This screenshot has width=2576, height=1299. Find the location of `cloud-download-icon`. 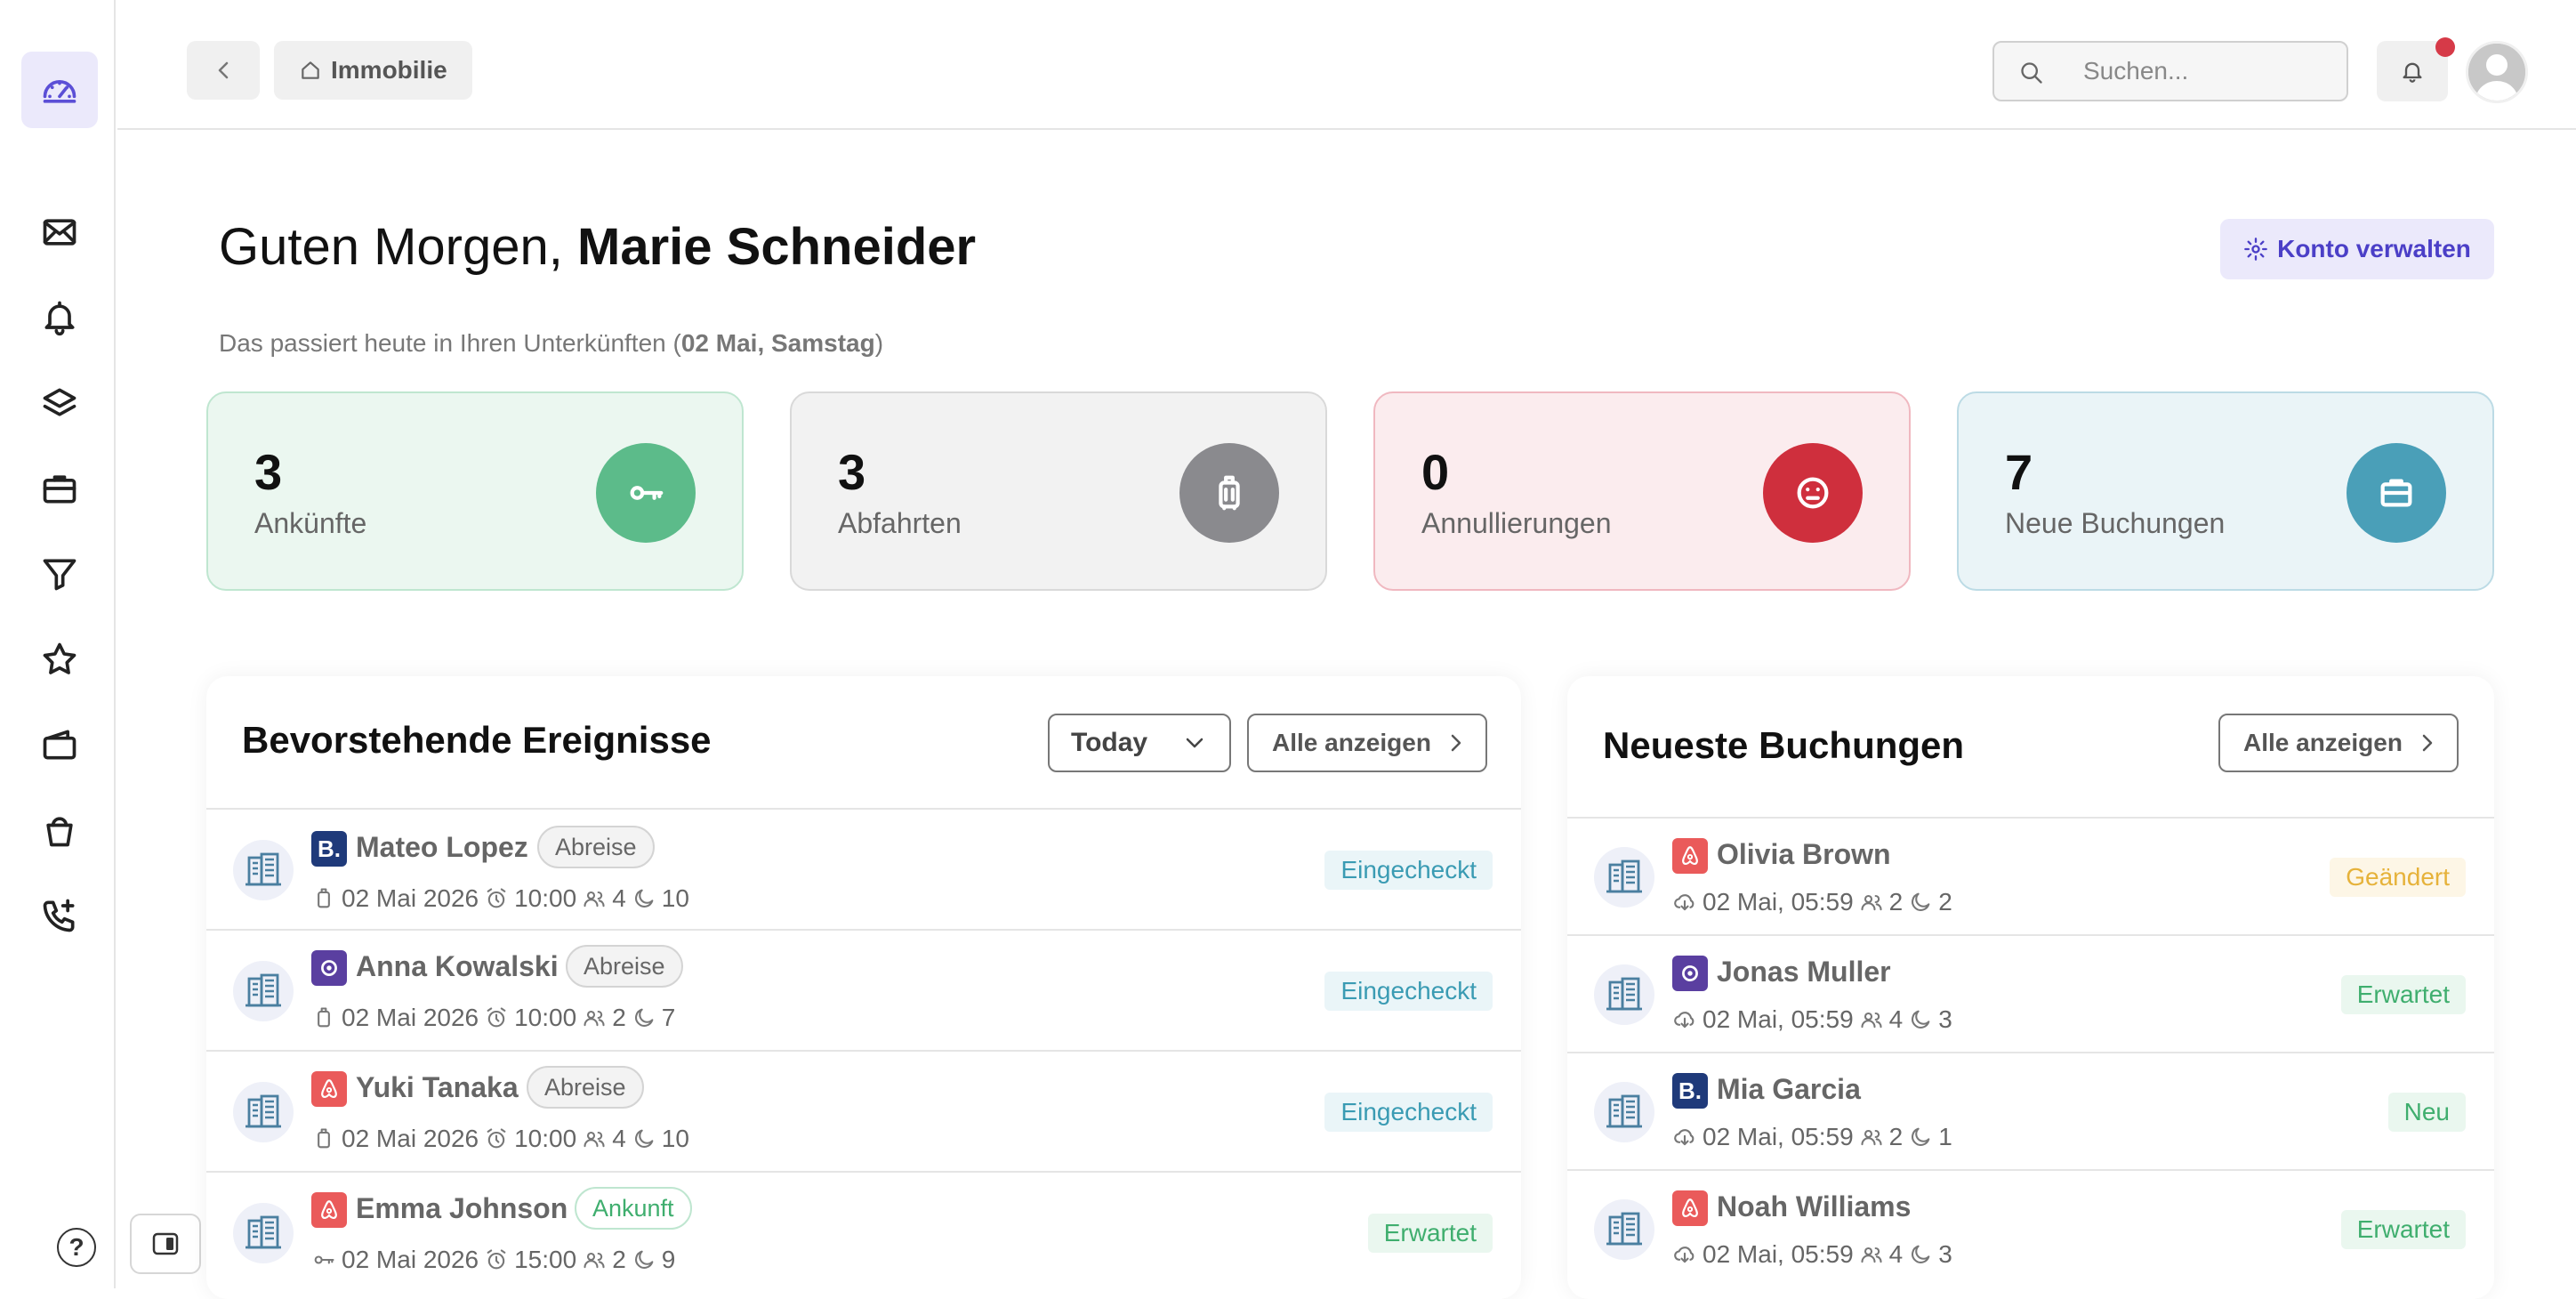

cloud-download-icon is located at coordinates (1684, 1137).